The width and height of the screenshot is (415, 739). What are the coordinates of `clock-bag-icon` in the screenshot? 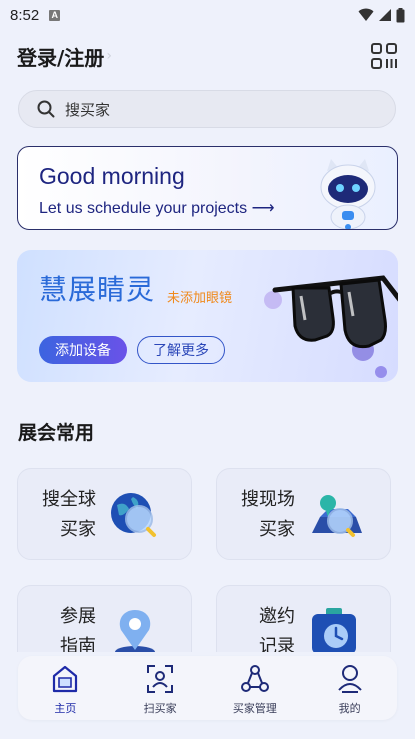 It's located at (334, 630).